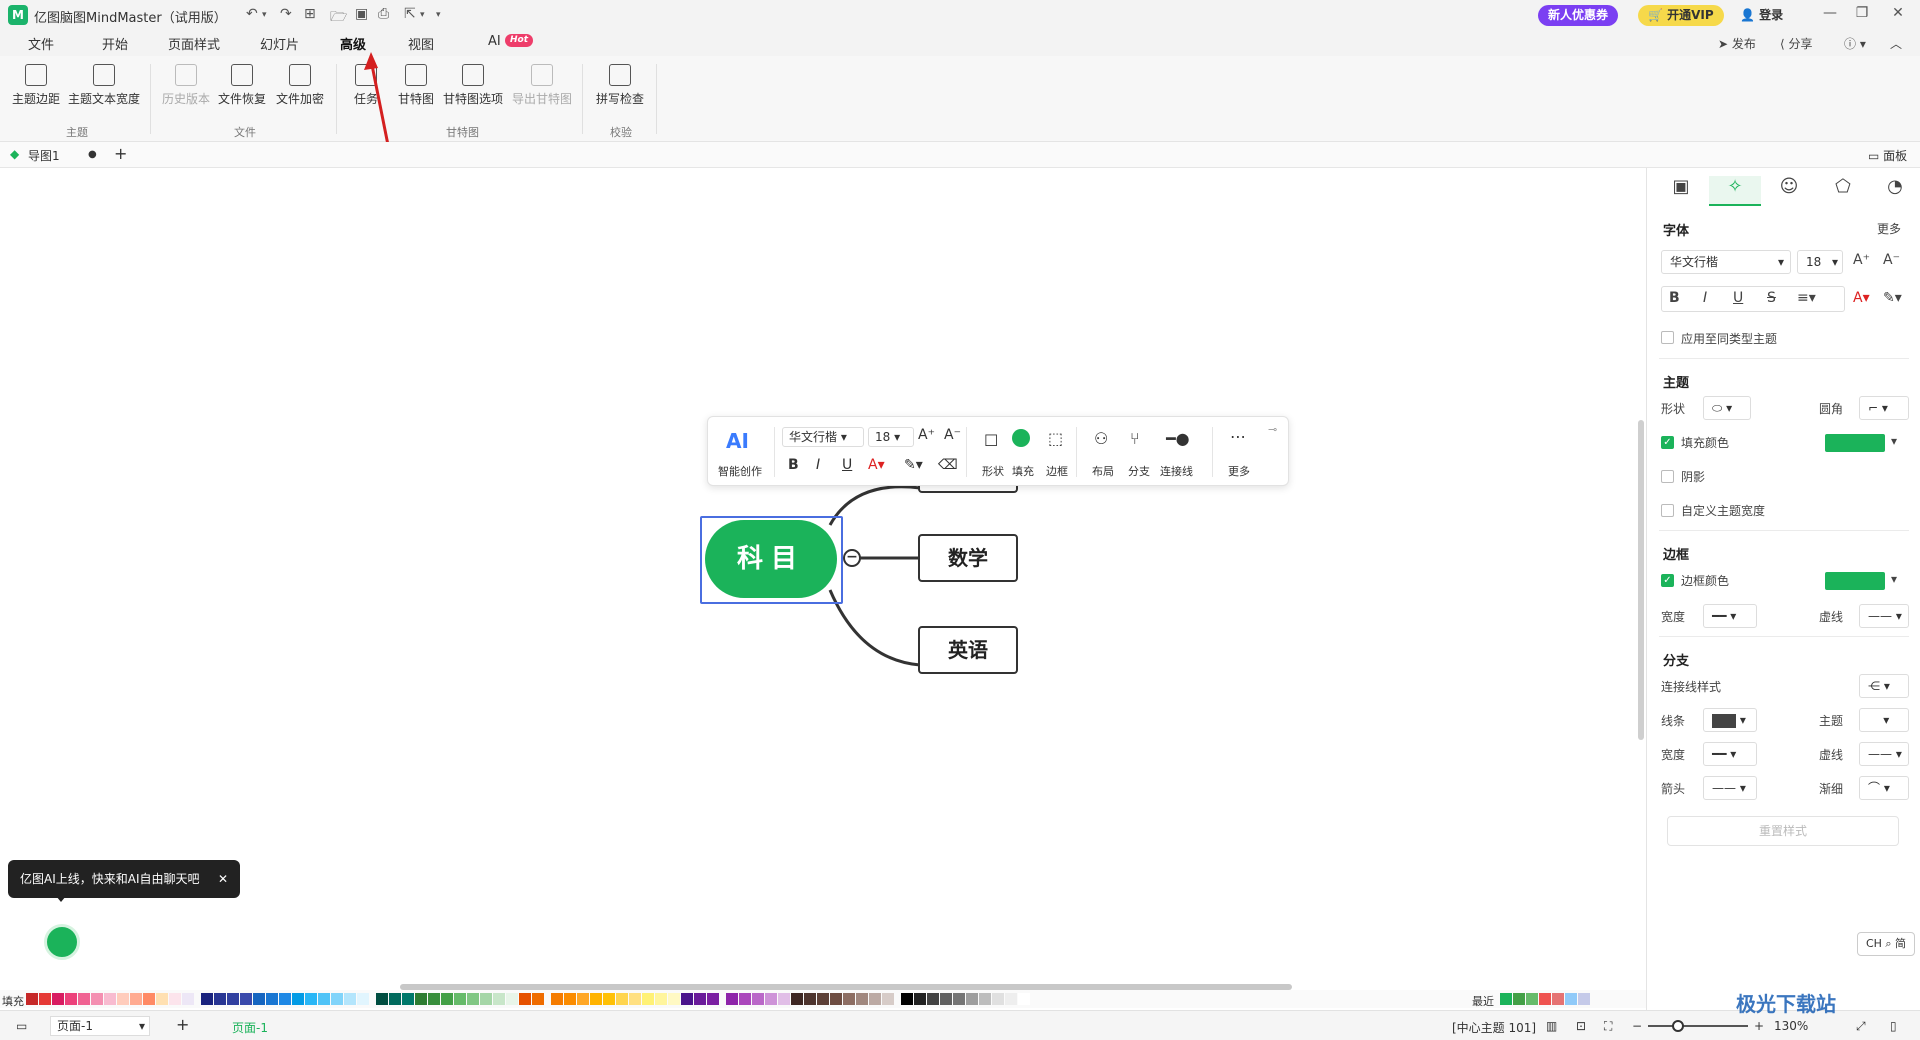 The height and width of the screenshot is (1040, 1920). I want to click on restore-icon: ❐, so click(1862, 13).